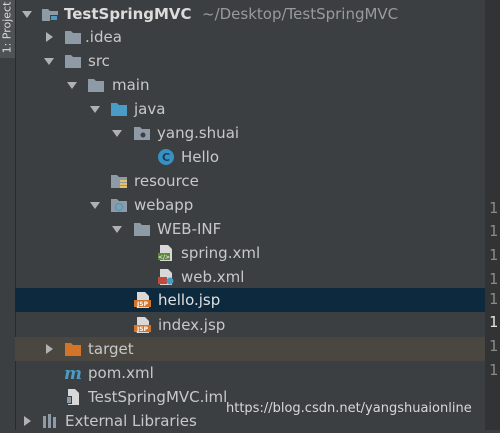 This screenshot has width=500, height=433. Describe the element at coordinates (119, 109) in the screenshot. I see `source-folder-icon` at that location.